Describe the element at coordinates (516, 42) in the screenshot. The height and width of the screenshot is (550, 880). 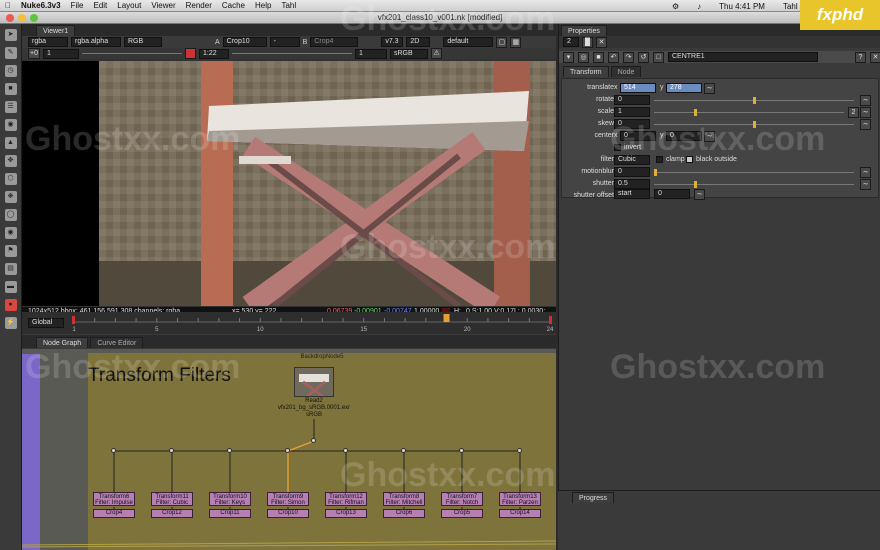
I see `grid-icon: ▦` at that location.